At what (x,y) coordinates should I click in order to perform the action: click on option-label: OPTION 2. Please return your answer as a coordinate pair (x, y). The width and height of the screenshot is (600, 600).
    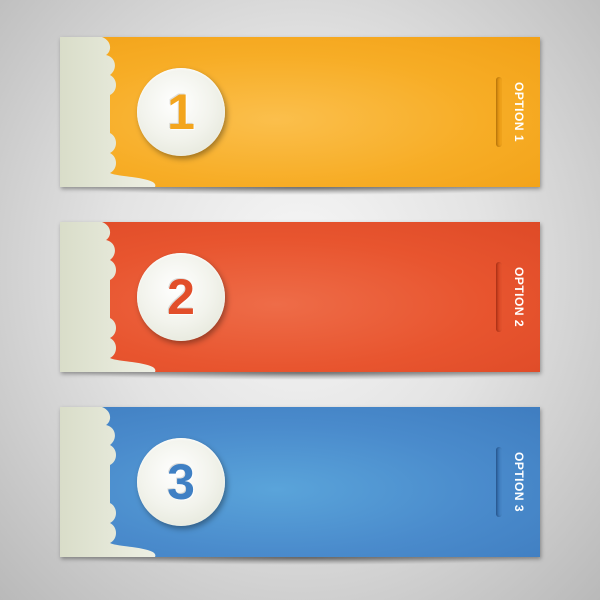
    Looking at the image, I should click on (519, 297).